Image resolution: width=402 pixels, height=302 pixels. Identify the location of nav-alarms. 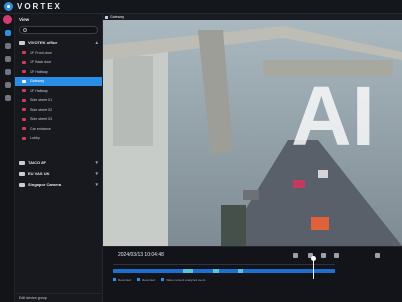
(7, 71).